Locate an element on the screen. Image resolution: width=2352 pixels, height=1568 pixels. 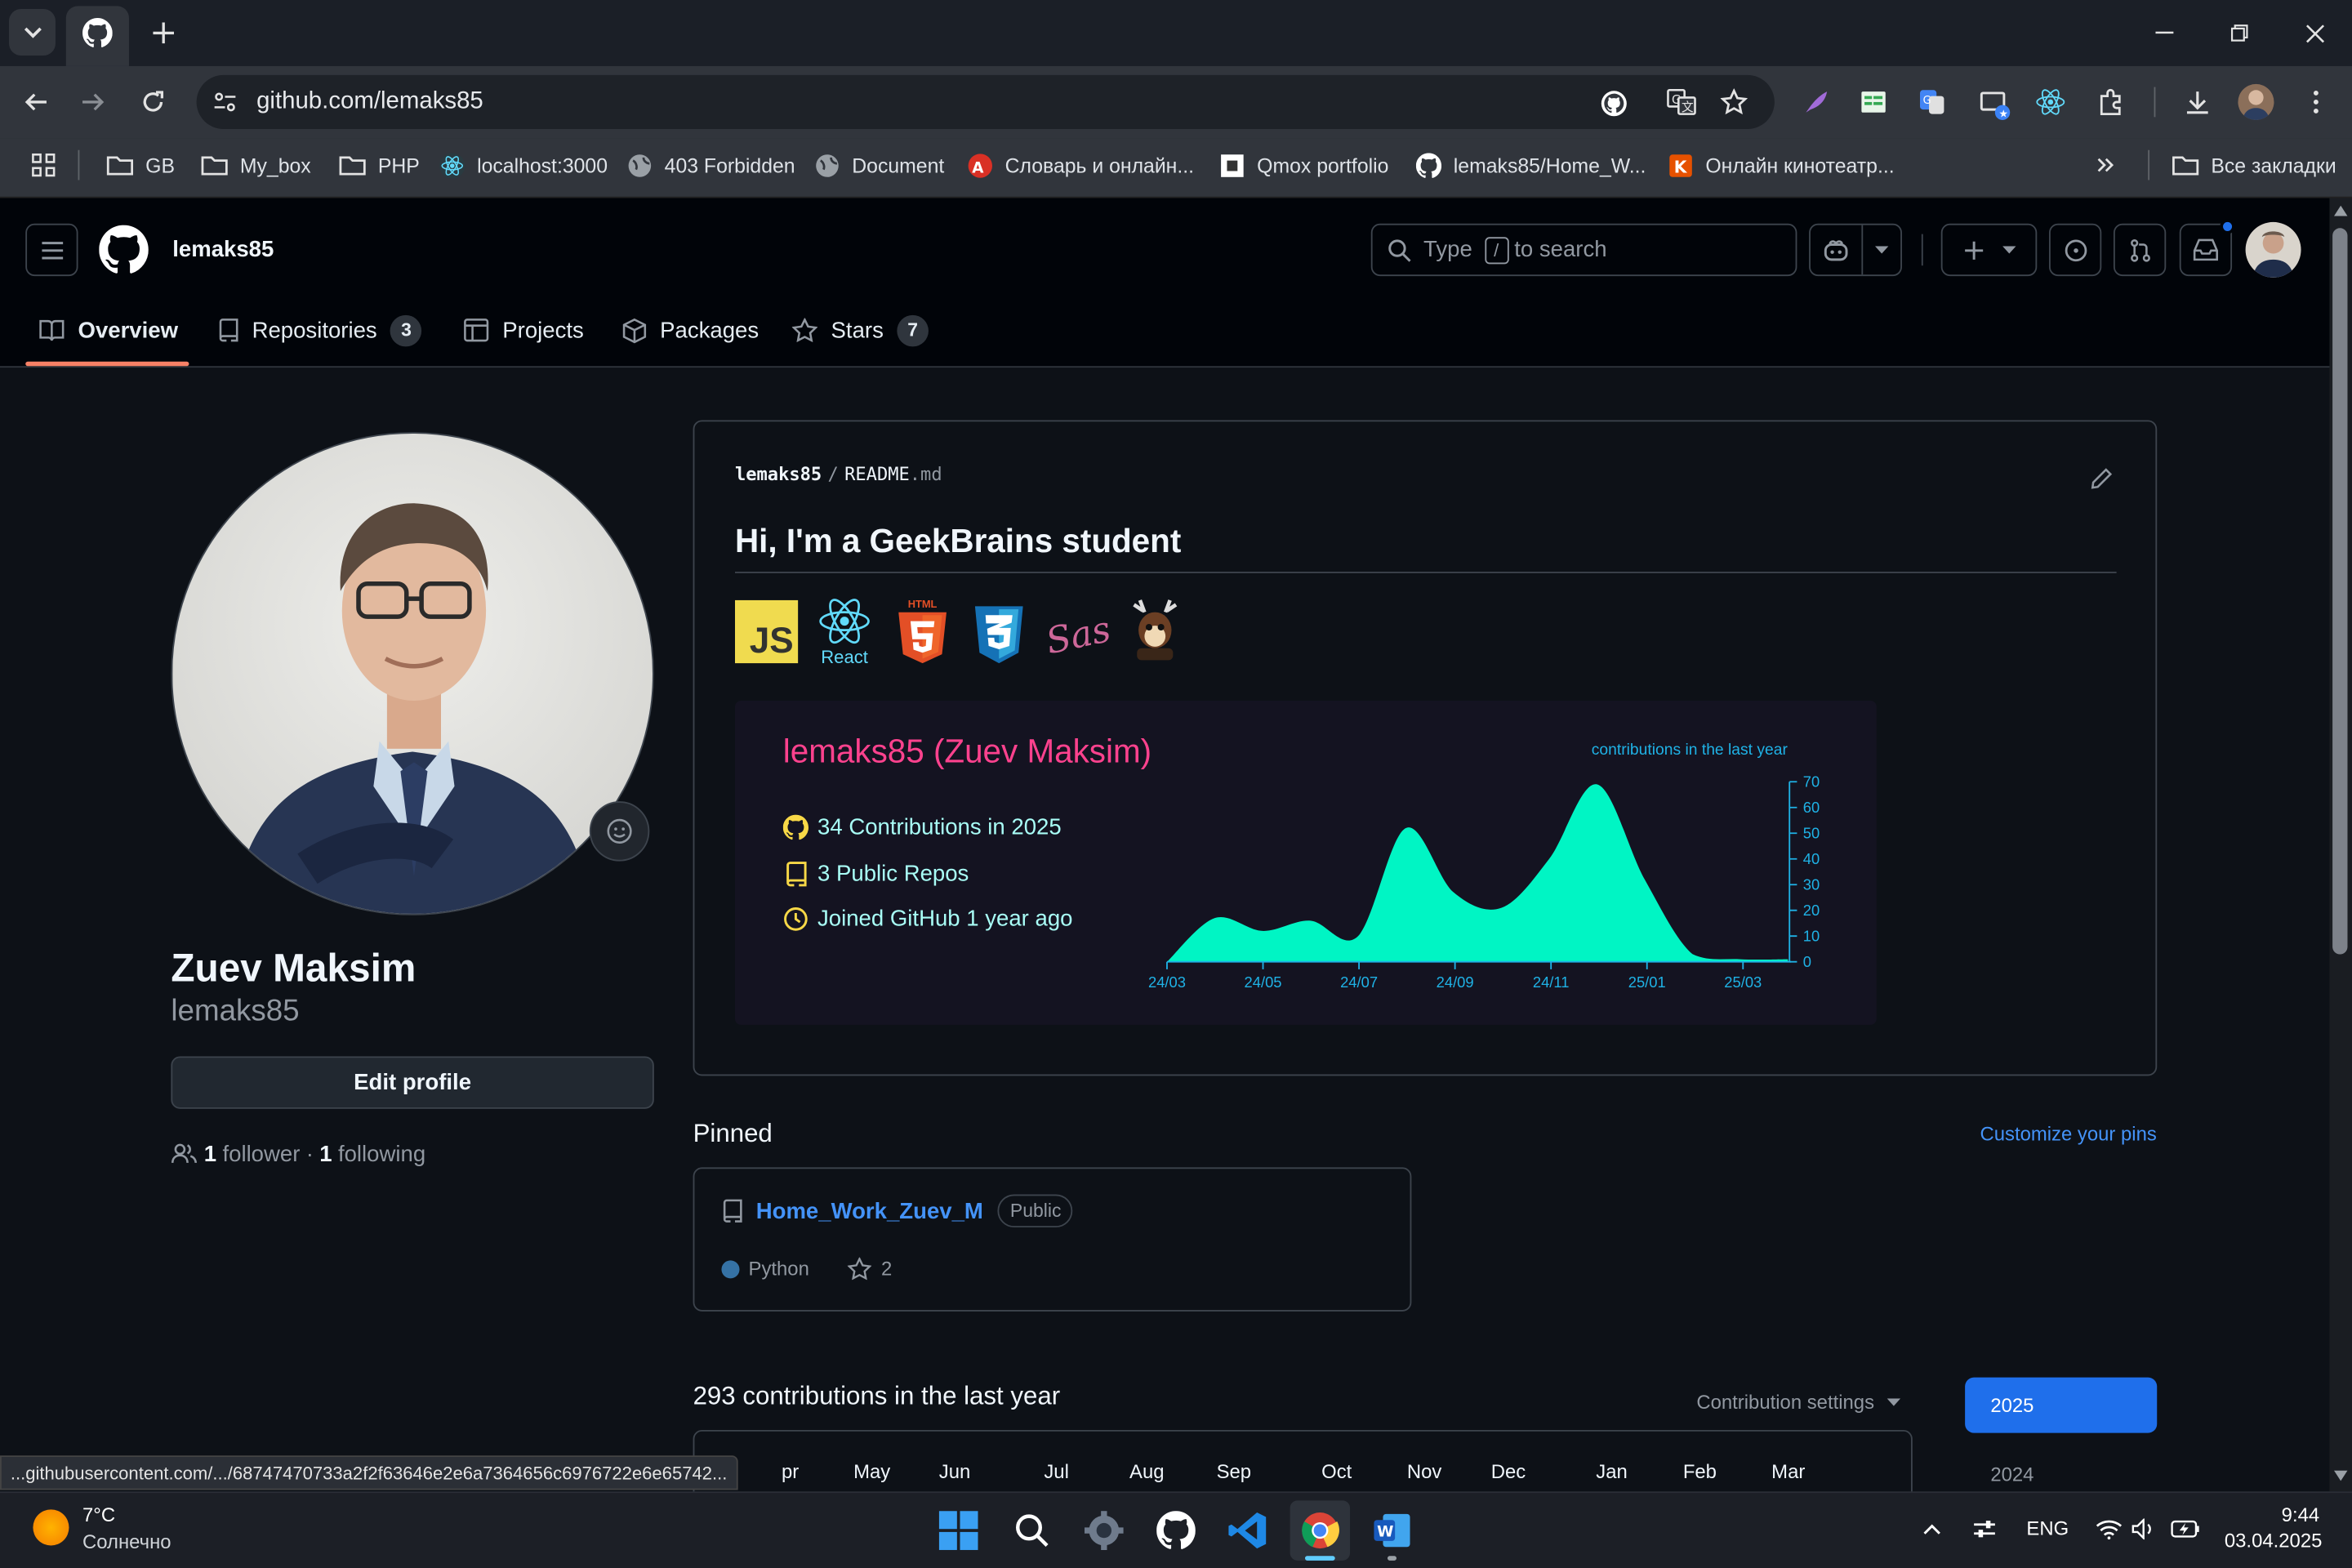
tab-packages: Packages is located at coordinates (690, 329).